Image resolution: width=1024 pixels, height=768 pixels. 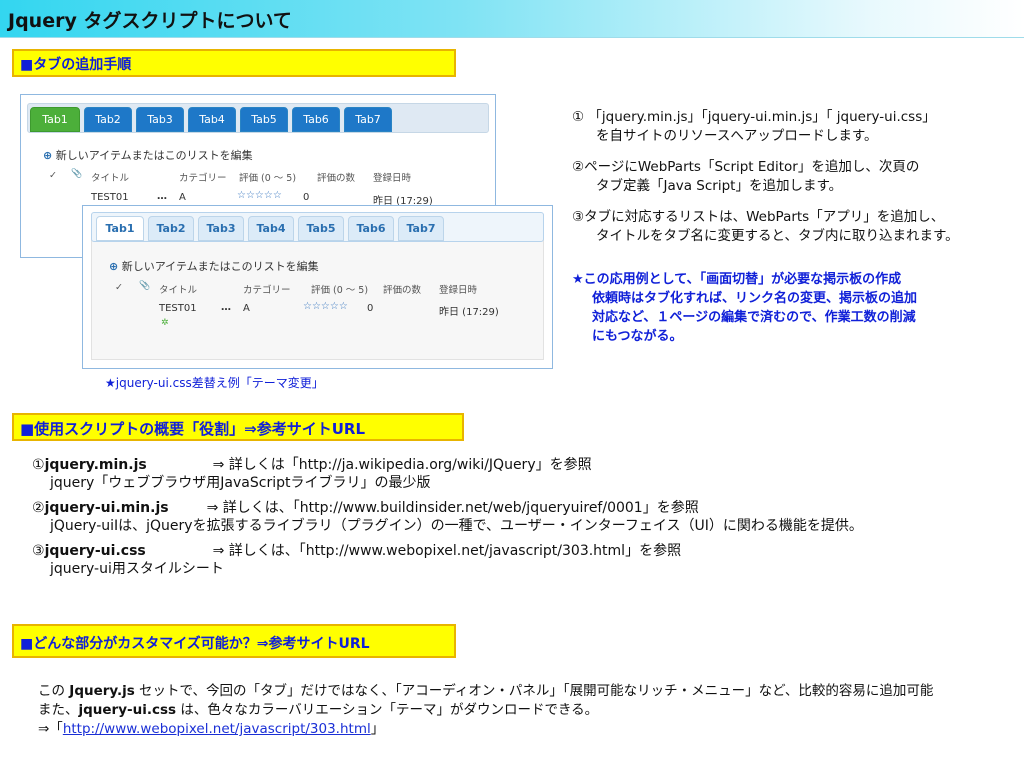 I want to click on summary-line-3-prefix: ⇒「, so click(x=50, y=729).